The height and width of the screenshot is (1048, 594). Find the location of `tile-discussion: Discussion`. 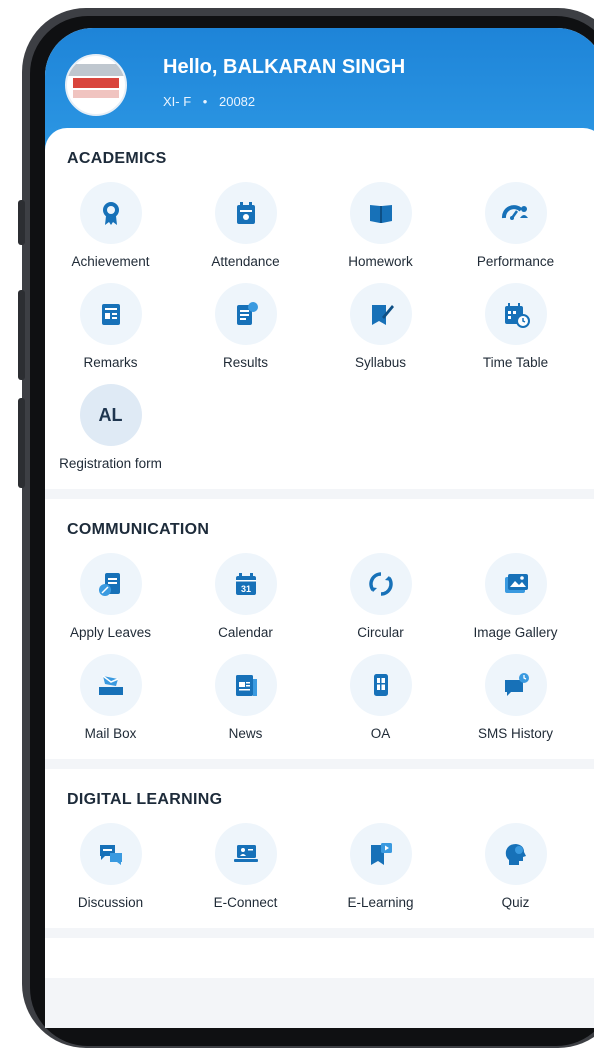

tile-discussion: Discussion is located at coordinates (111, 866).